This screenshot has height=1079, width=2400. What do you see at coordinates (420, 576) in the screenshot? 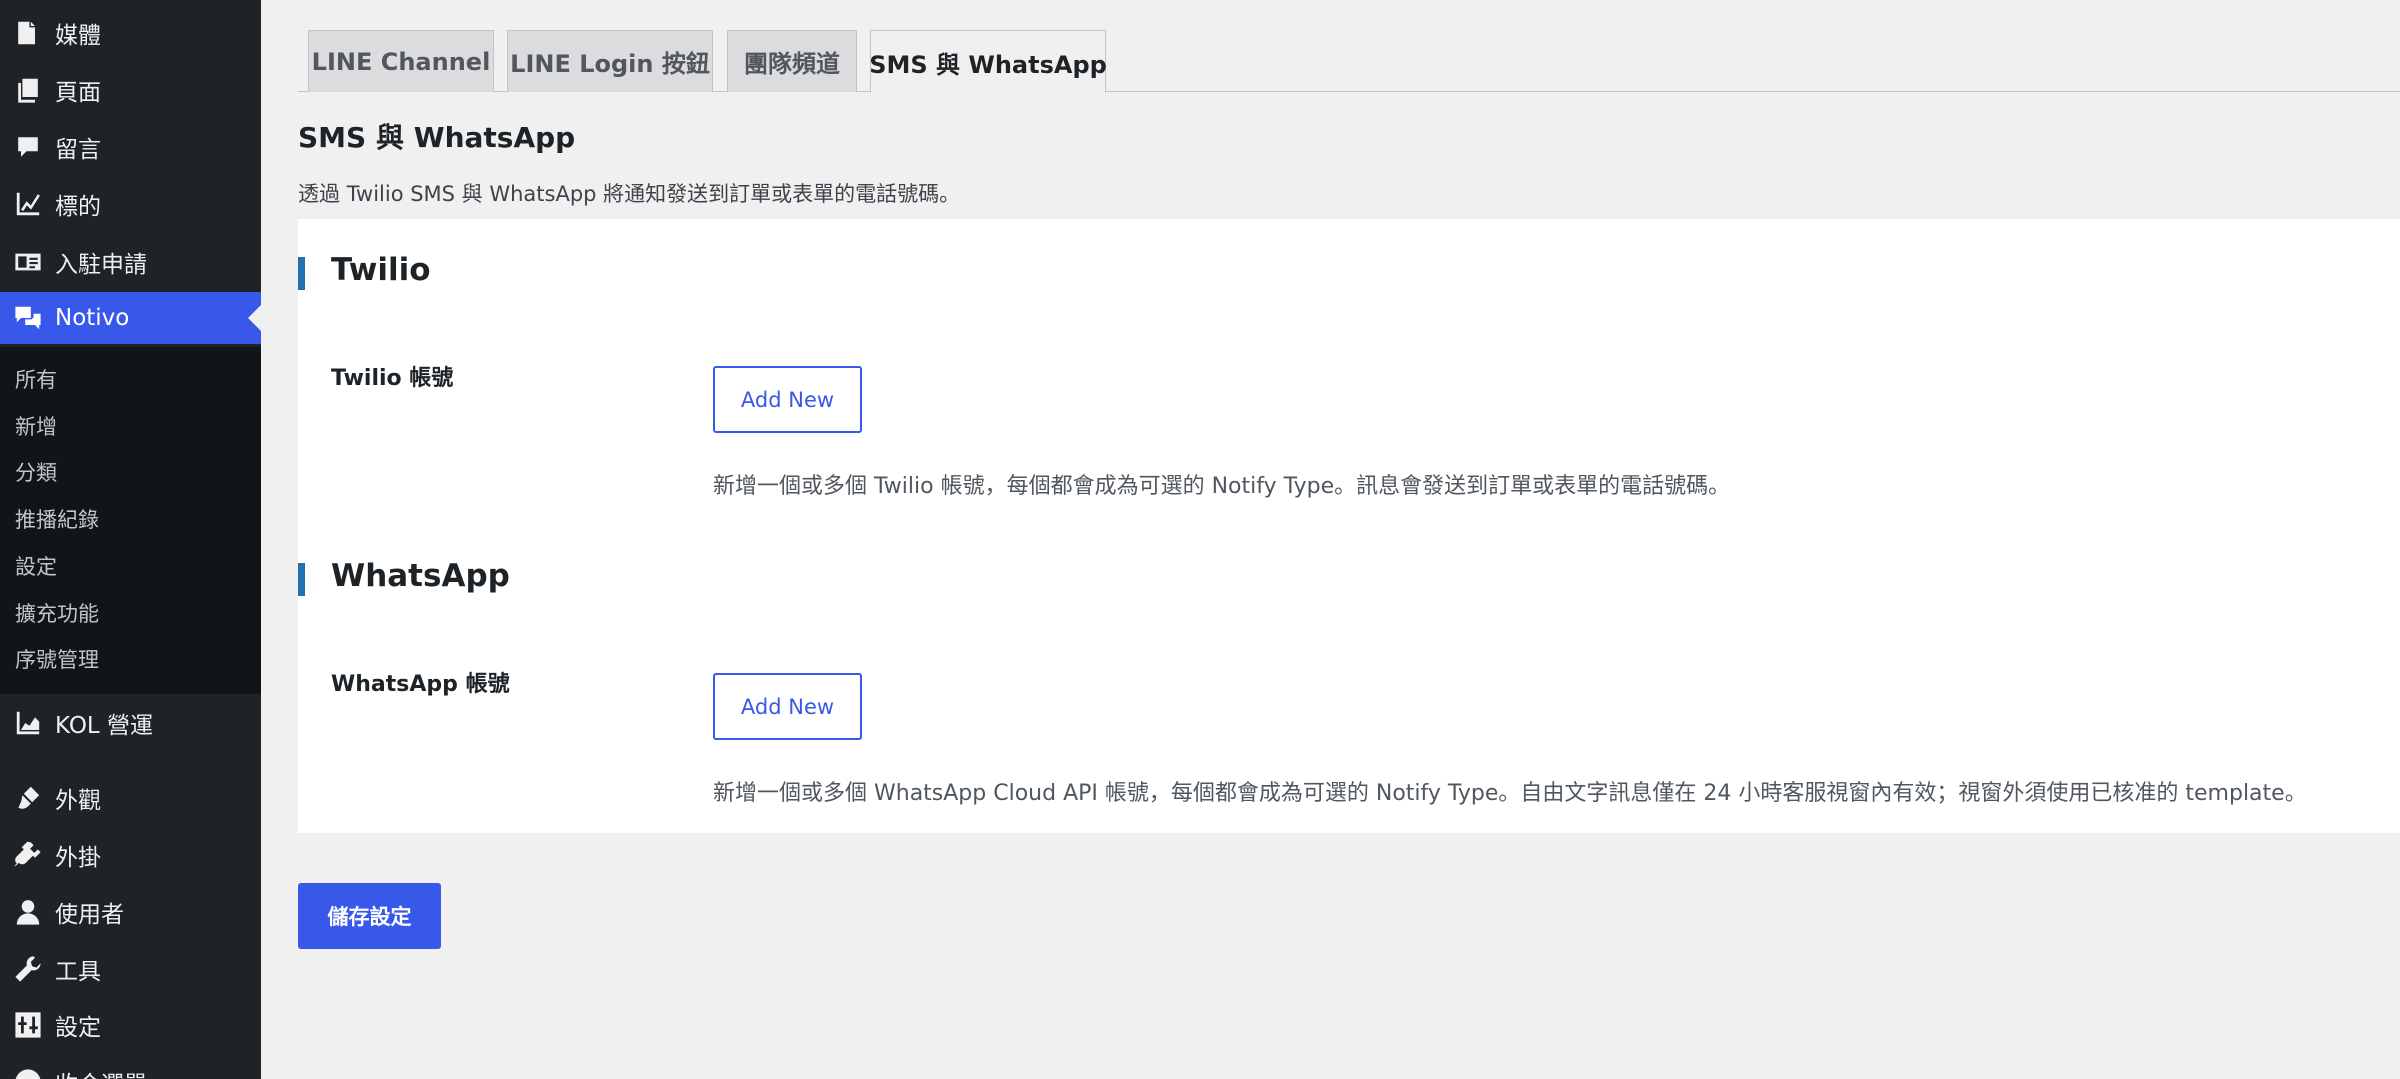
I see `section-title-whatsapp: WhatsApp` at bounding box center [420, 576].